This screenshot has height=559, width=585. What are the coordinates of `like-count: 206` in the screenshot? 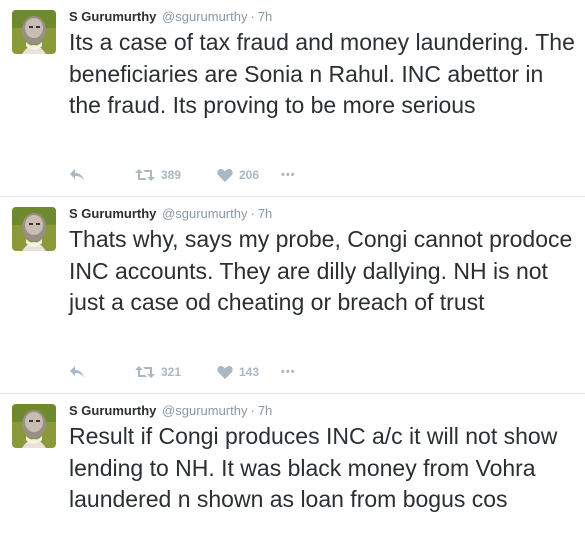 It's located at (249, 175).